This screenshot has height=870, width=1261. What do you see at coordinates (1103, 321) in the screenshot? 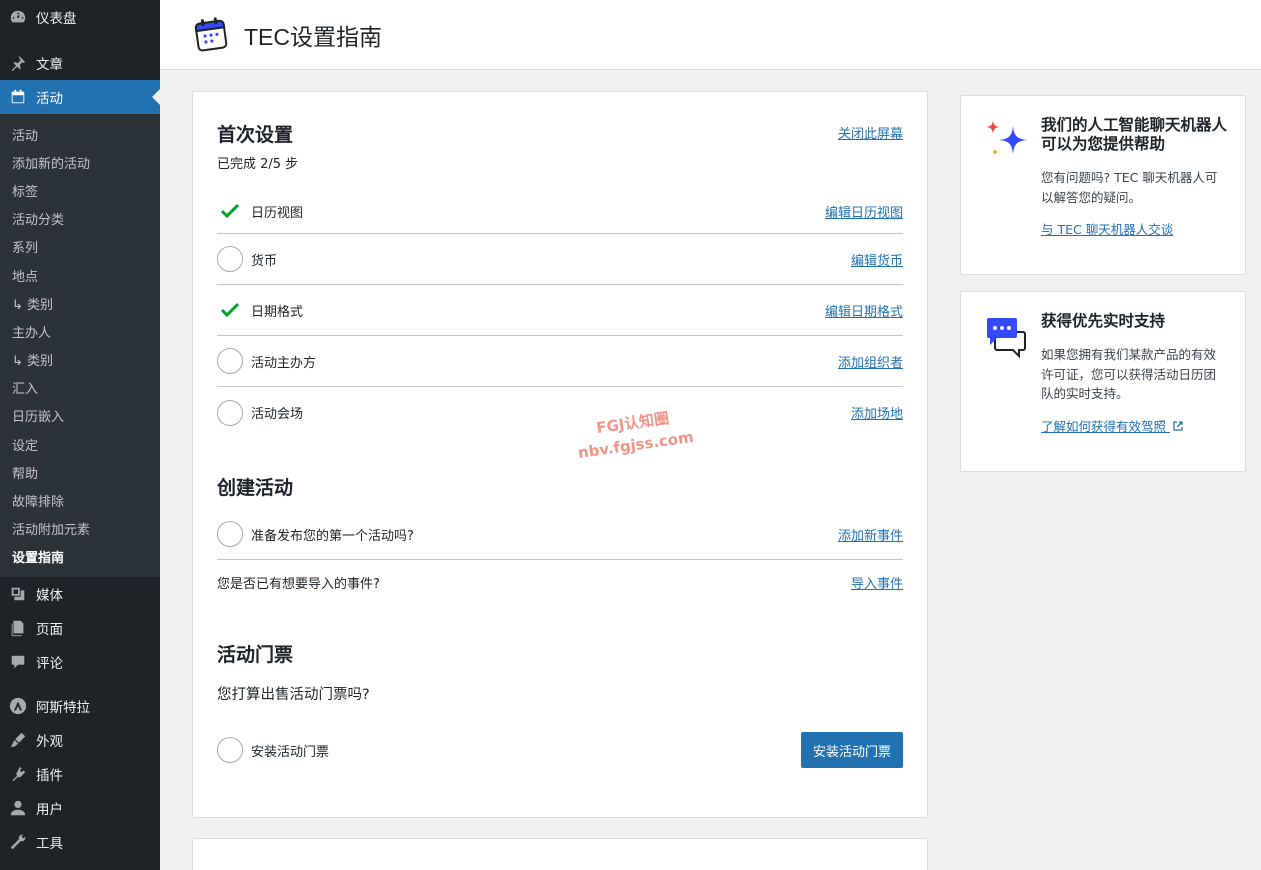
I see `support-card-title: 获得优先实时支持` at bounding box center [1103, 321].